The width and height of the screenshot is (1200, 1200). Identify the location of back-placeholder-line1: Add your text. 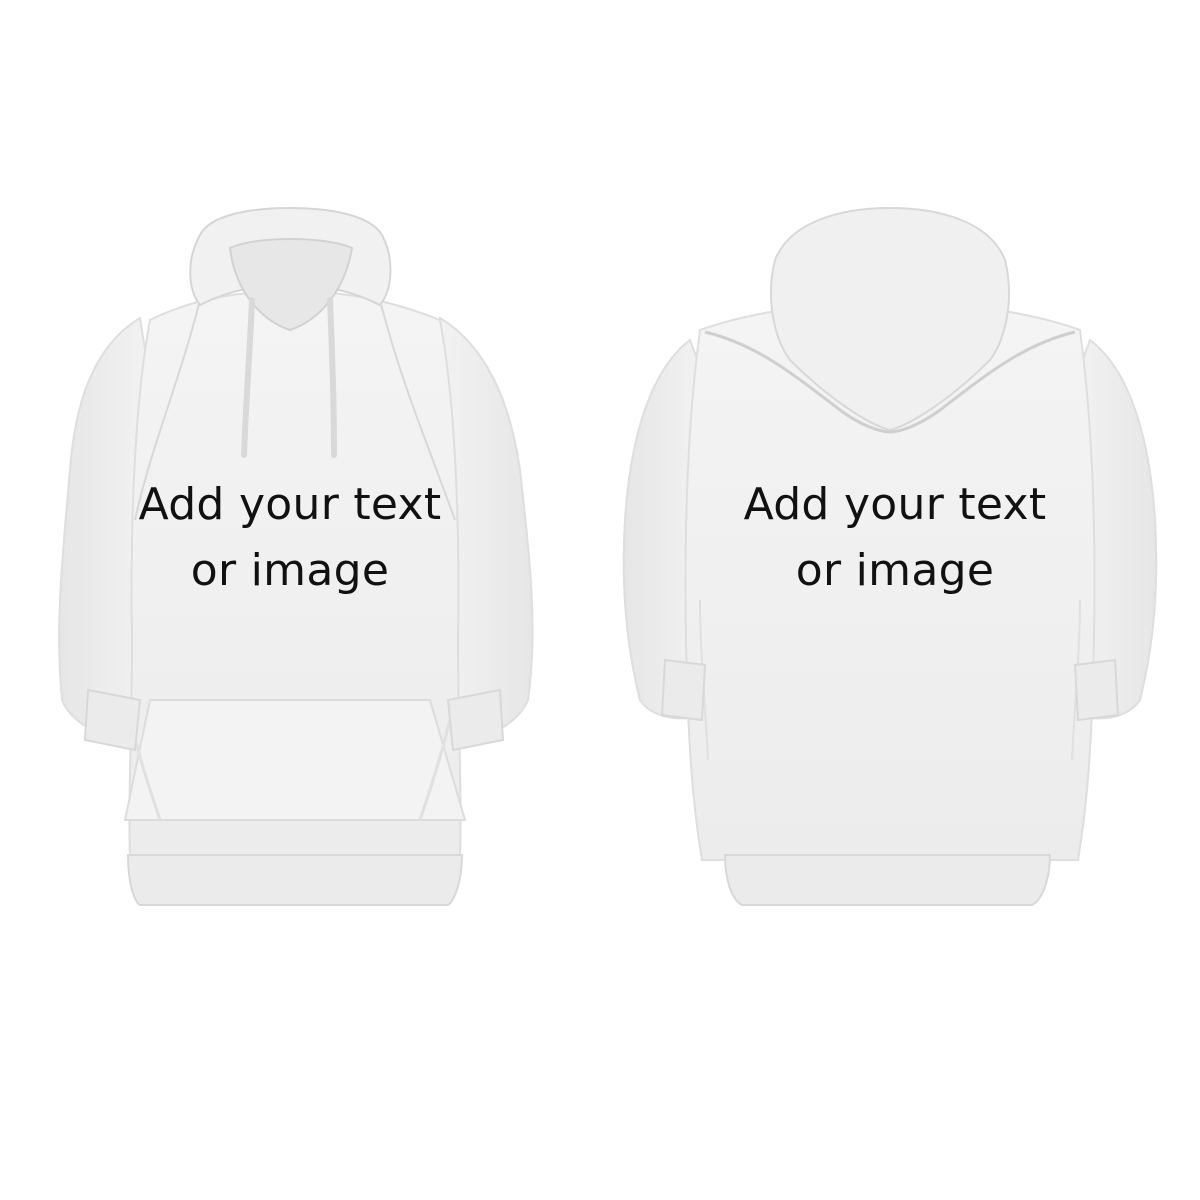
(895, 504).